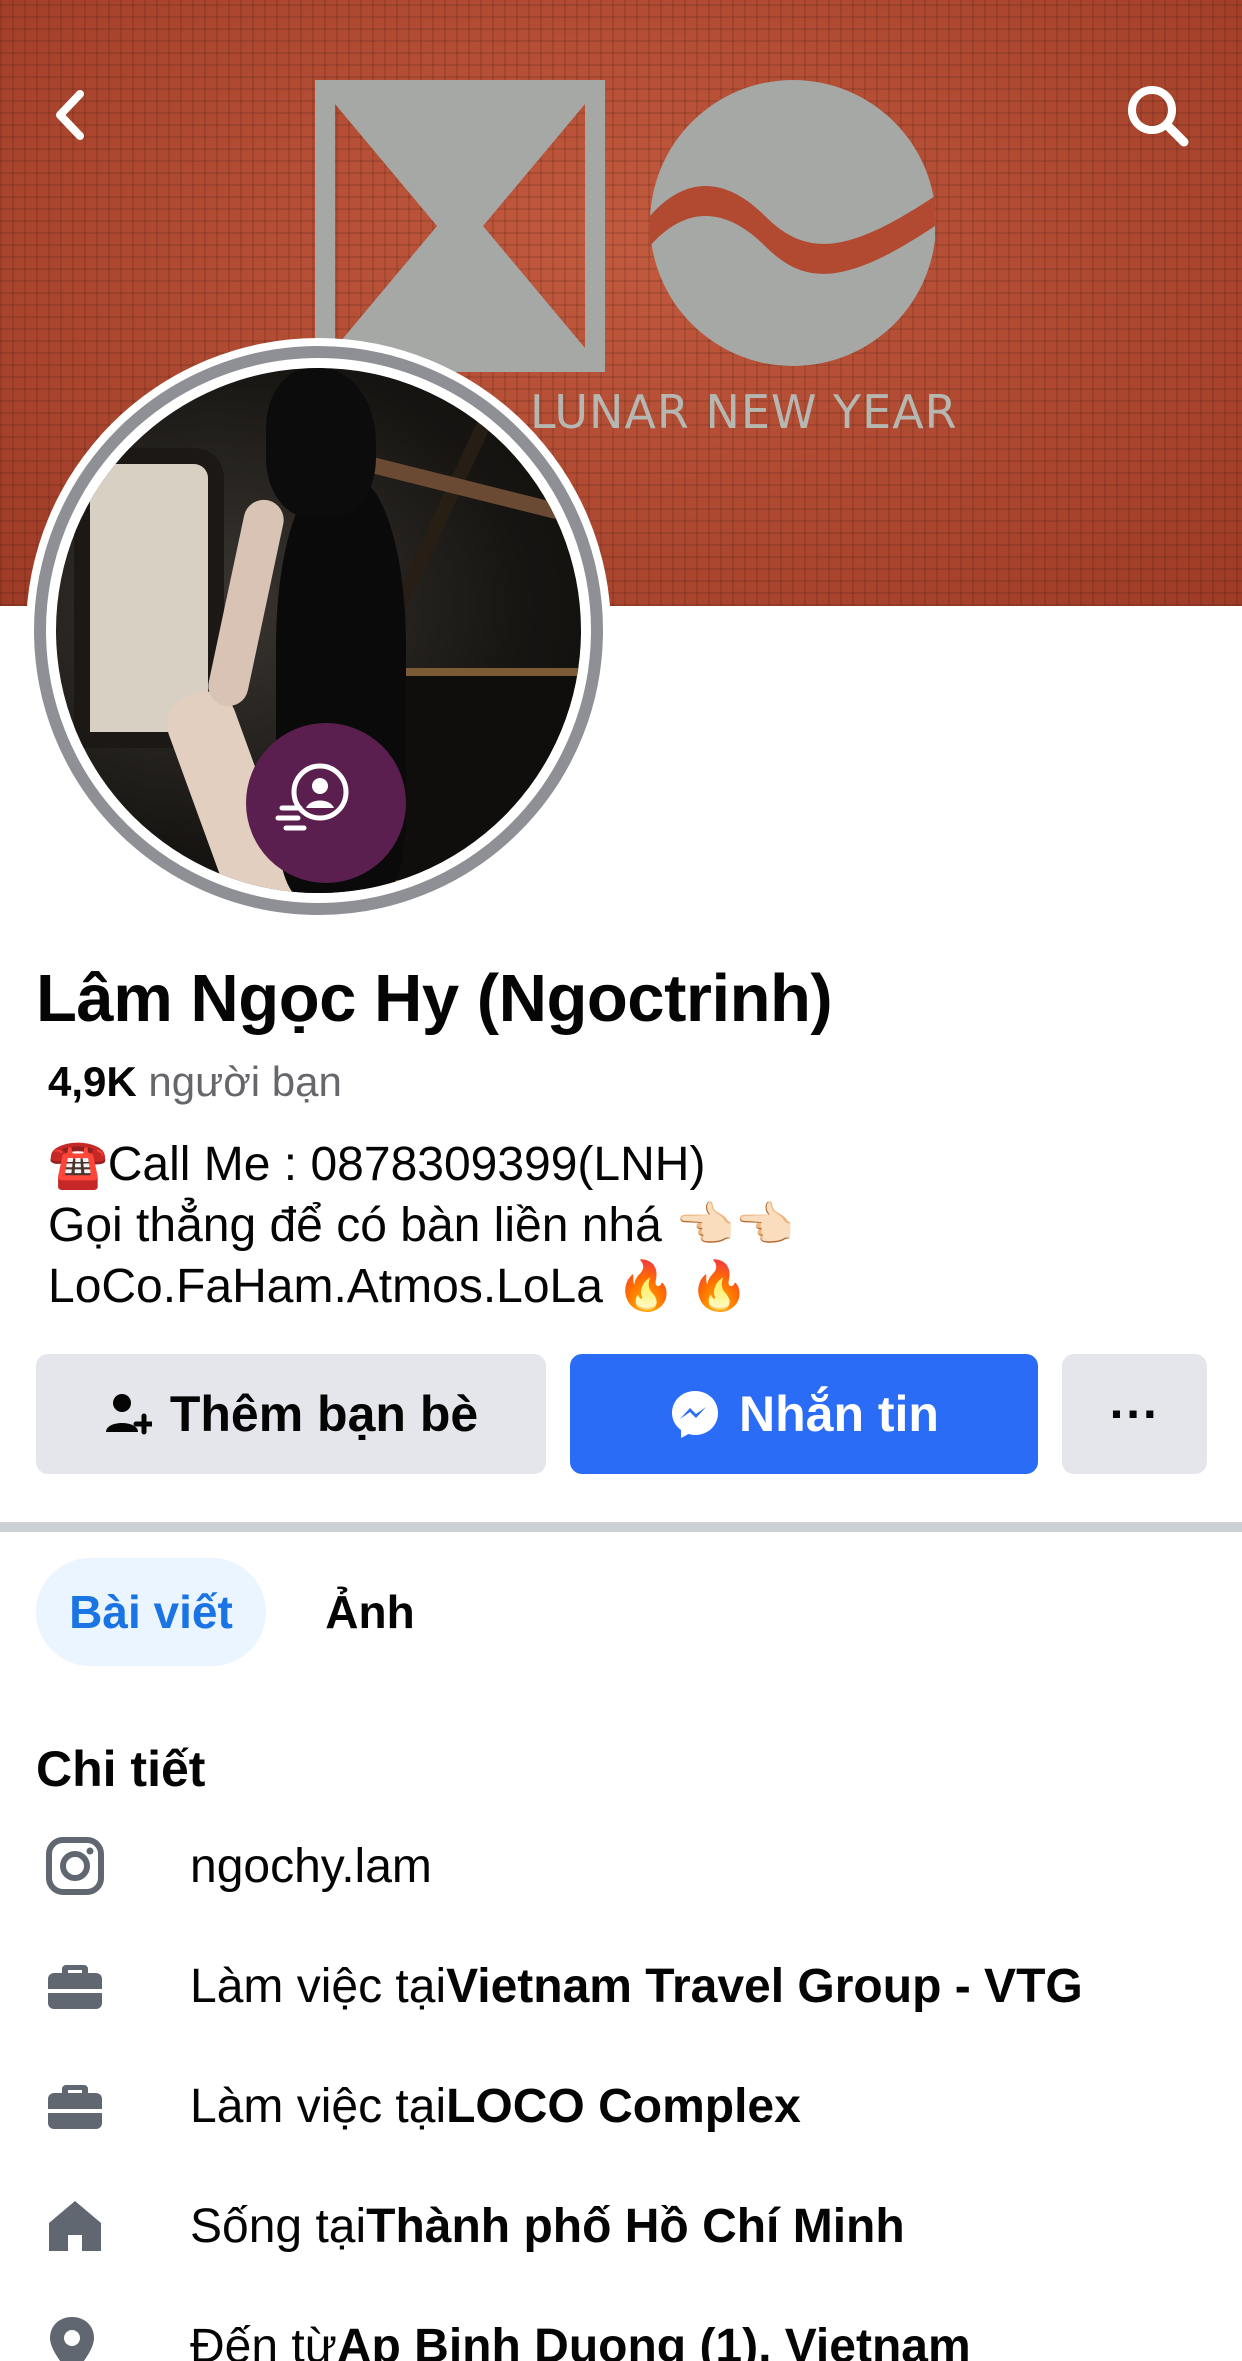 This screenshot has height=2361, width=1242. I want to click on add-friend-button: Thêm bạn bè, so click(291, 1414).